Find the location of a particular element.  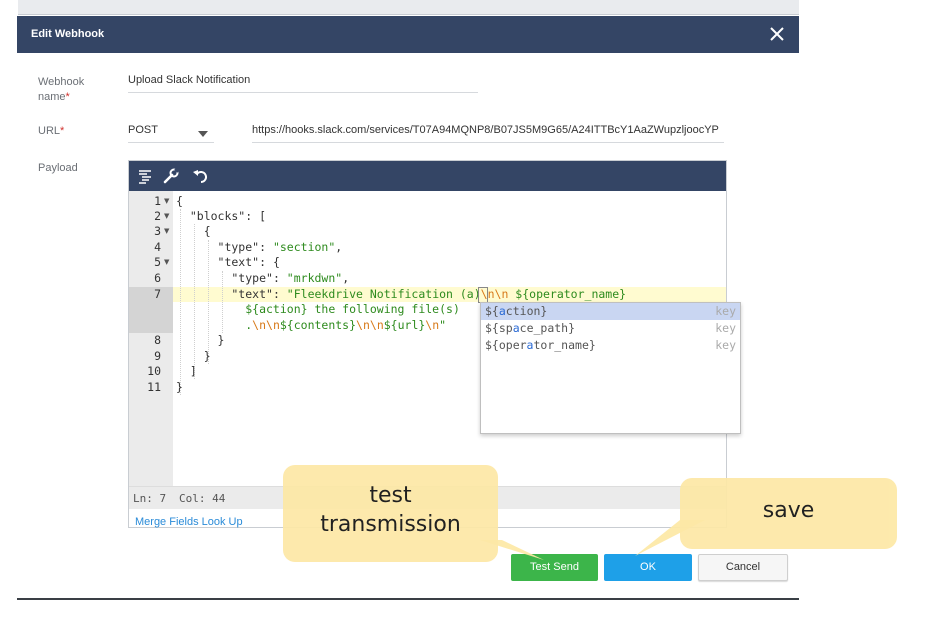

callout-text: save is located at coordinates (788, 510).